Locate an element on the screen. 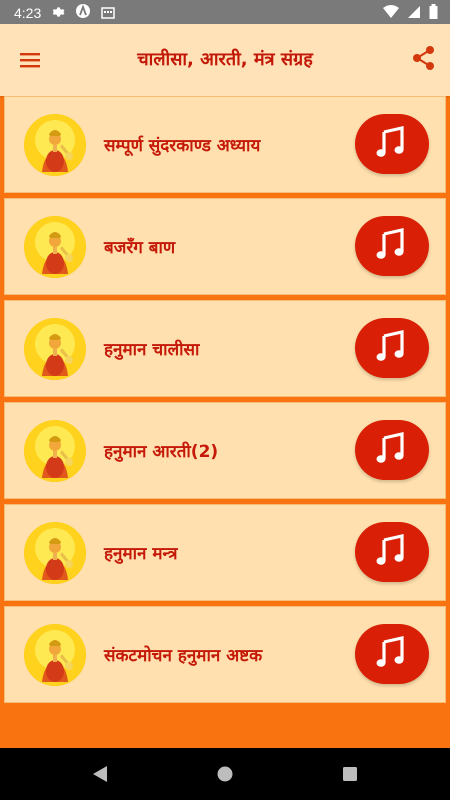  list-item: बजरँग बाण is located at coordinates (225, 246).